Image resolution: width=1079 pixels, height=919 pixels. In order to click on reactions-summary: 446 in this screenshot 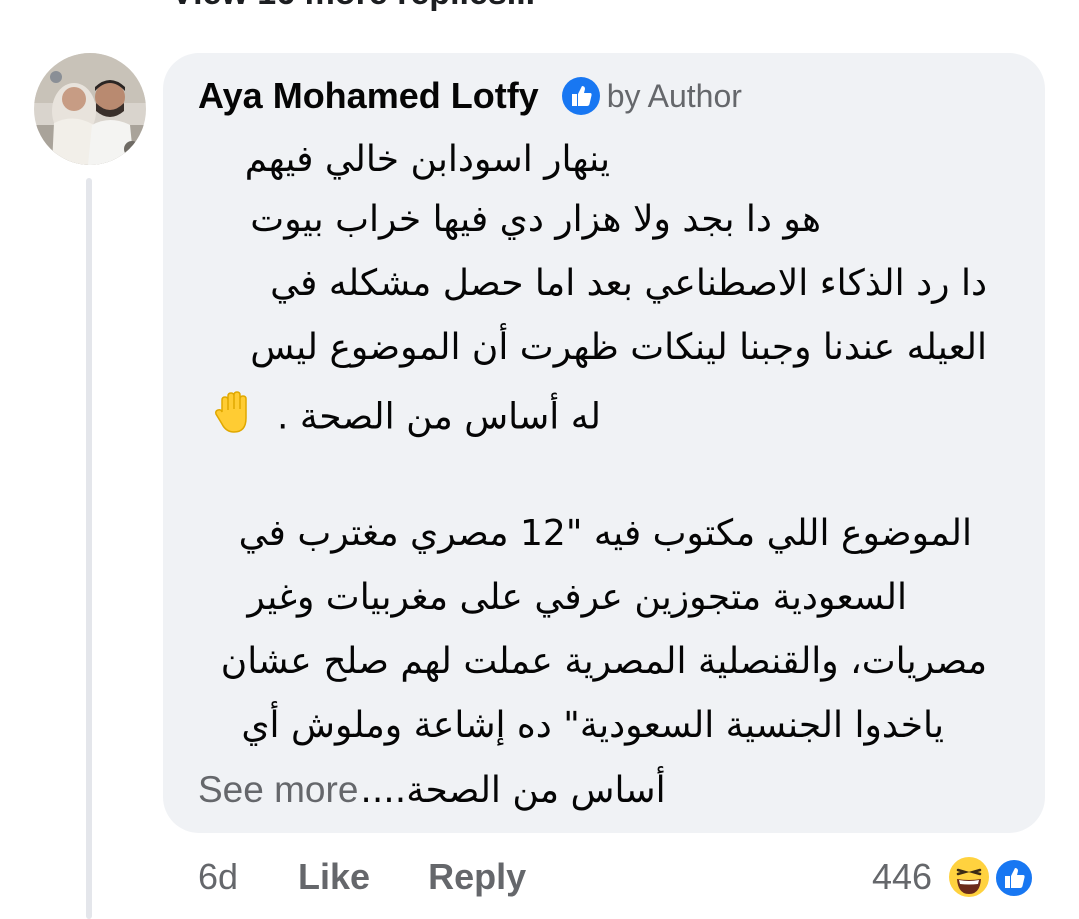, I will do `click(955, 877)`.